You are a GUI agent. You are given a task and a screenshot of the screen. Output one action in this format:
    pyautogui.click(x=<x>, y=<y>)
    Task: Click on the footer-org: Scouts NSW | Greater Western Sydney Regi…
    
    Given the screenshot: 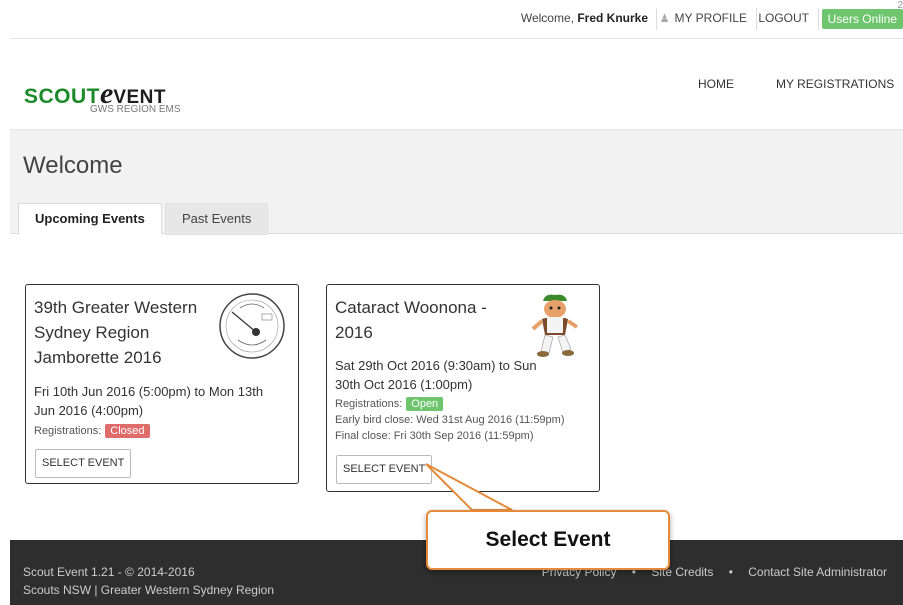 What is the action you would take?
    pyautogui.click(x=148, y=590)
    